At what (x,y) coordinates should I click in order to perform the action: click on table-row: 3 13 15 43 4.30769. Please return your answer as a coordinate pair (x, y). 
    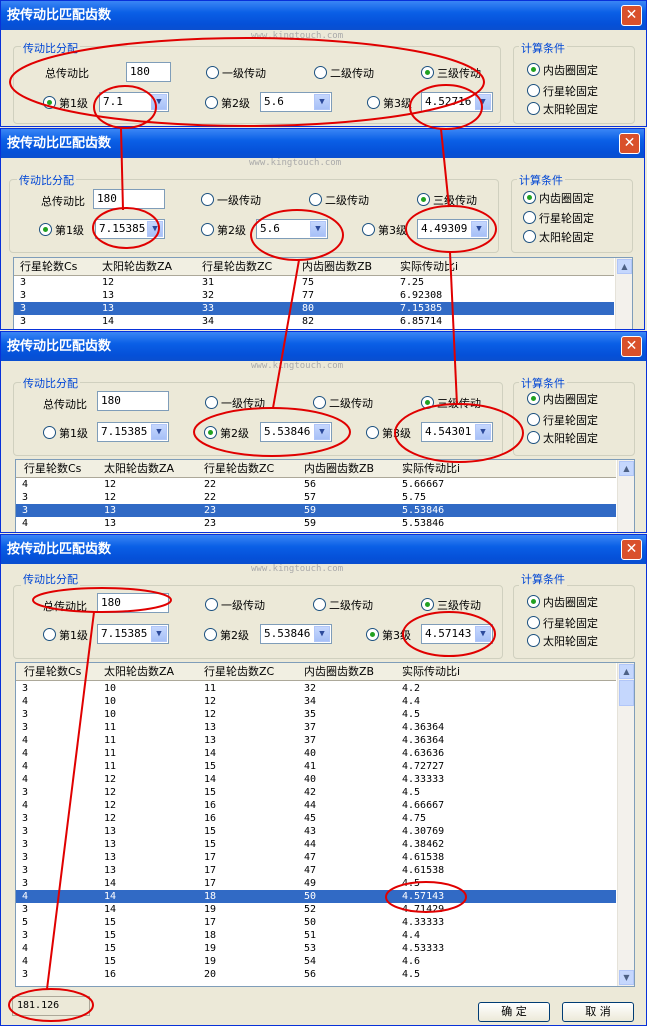
    Looking at the image, I should click on (316, 831).